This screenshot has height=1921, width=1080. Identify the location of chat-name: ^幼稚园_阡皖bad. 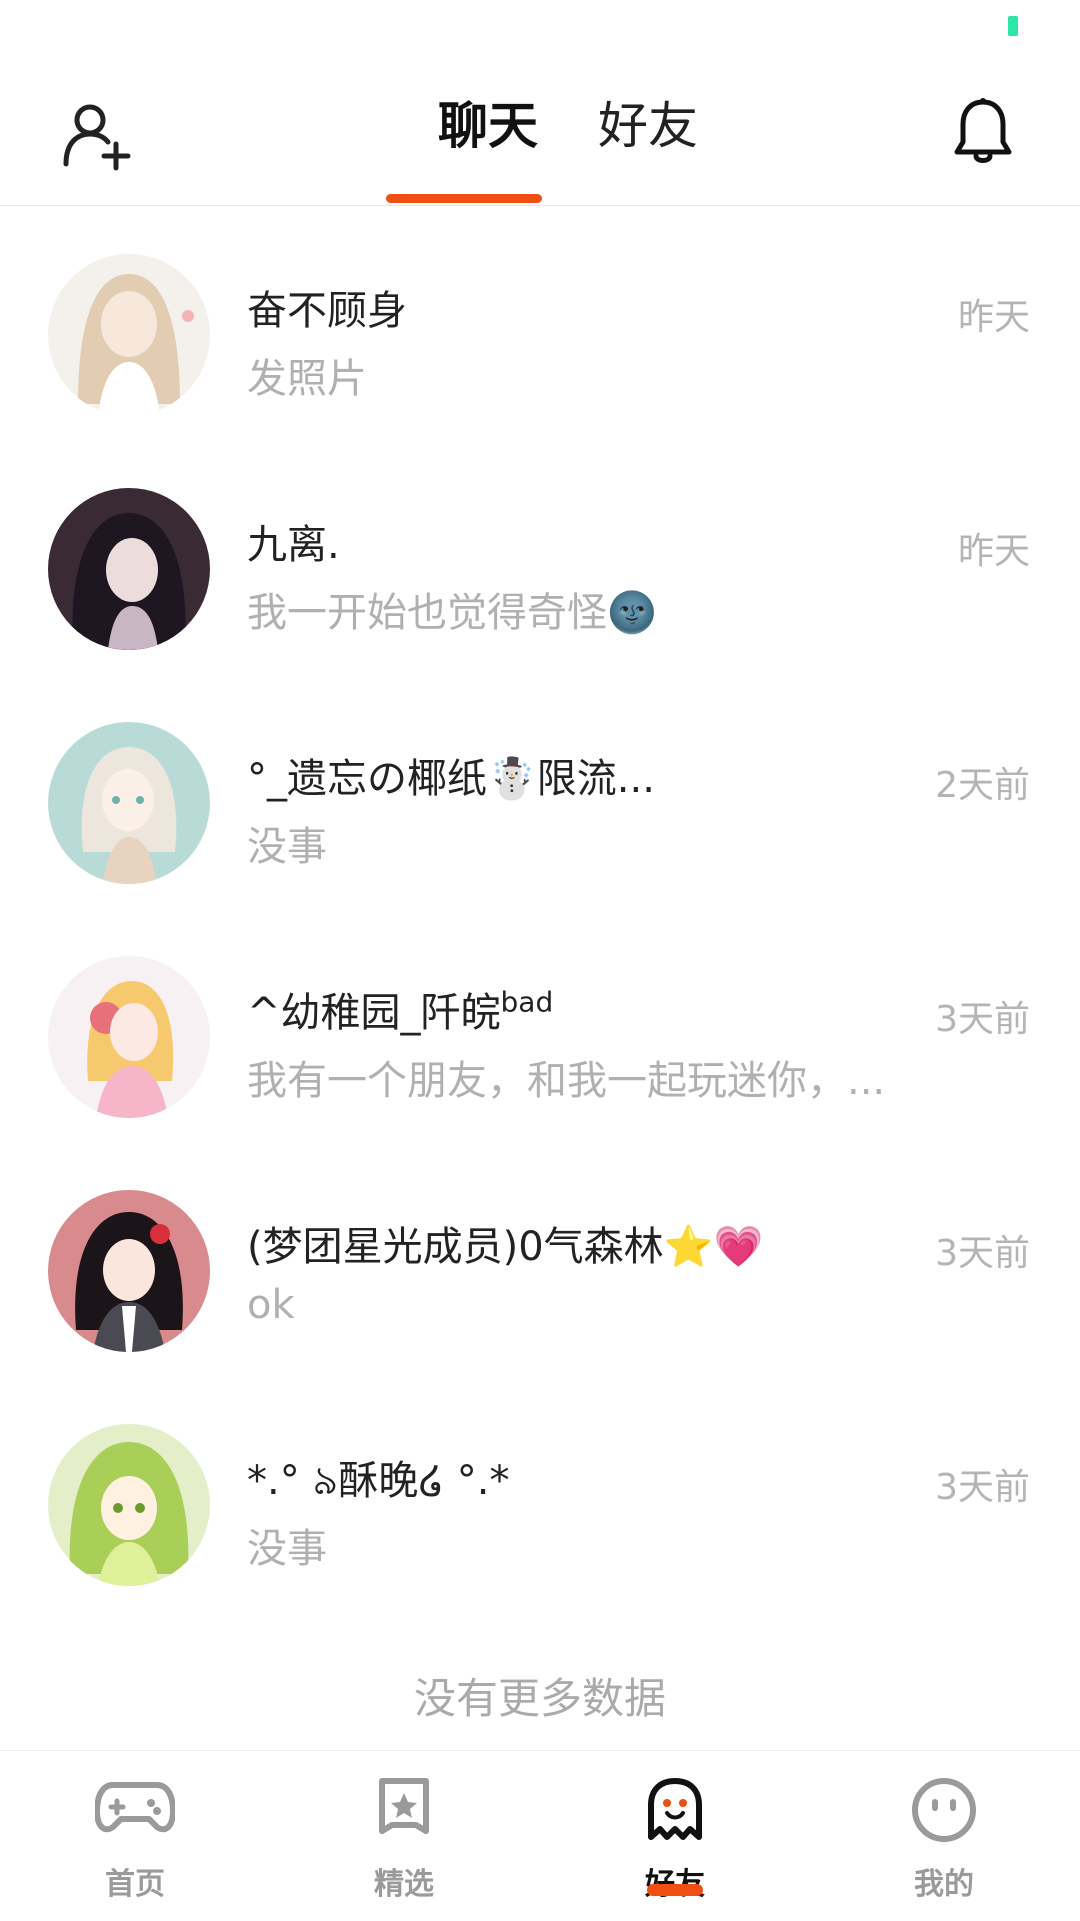
(400, 1010).